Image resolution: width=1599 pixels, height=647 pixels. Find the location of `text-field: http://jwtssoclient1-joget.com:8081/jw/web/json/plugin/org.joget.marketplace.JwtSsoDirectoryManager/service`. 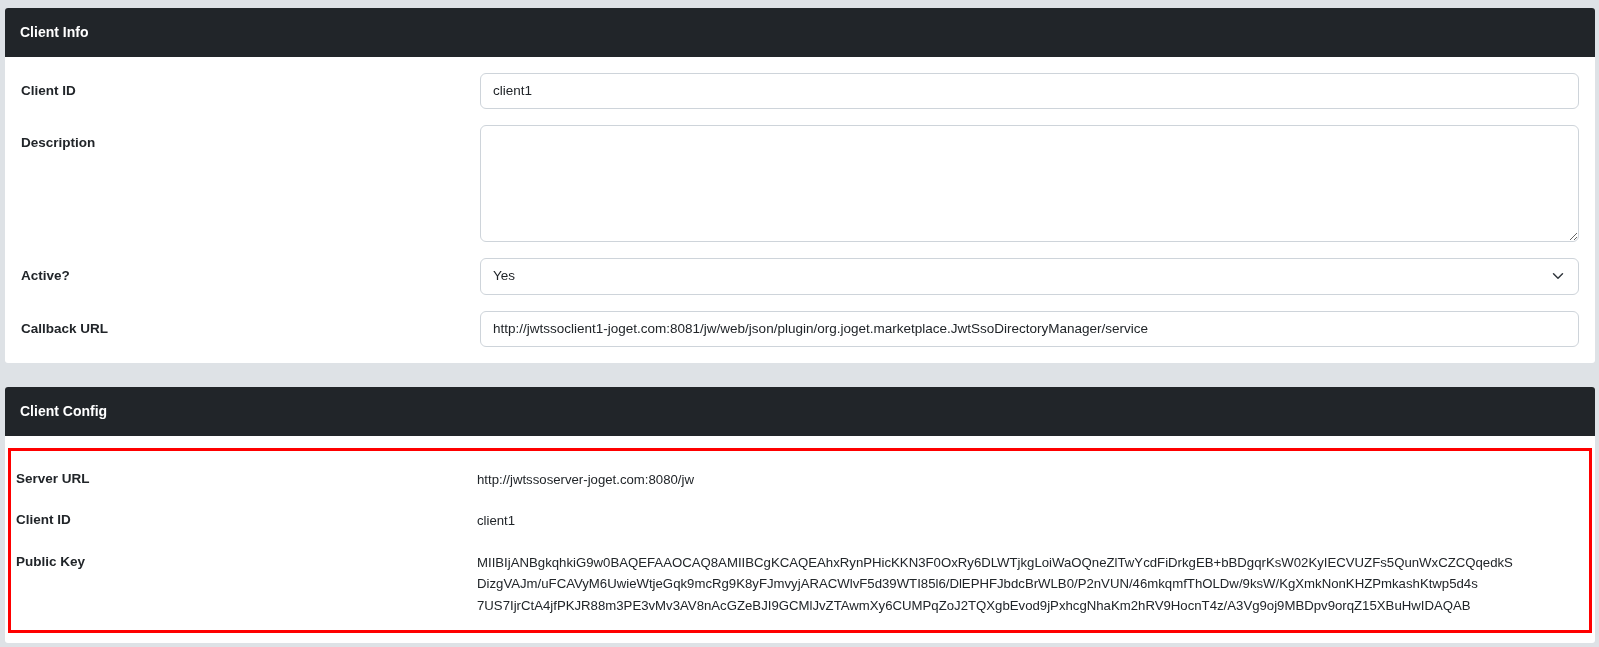

text-field: http://jwtssoclient1-joget.com:8081/jw/web/json/plugin/org.joget.marketplace.JwtSsoDirectoryManager/service is located at coordinates (1029, 328).